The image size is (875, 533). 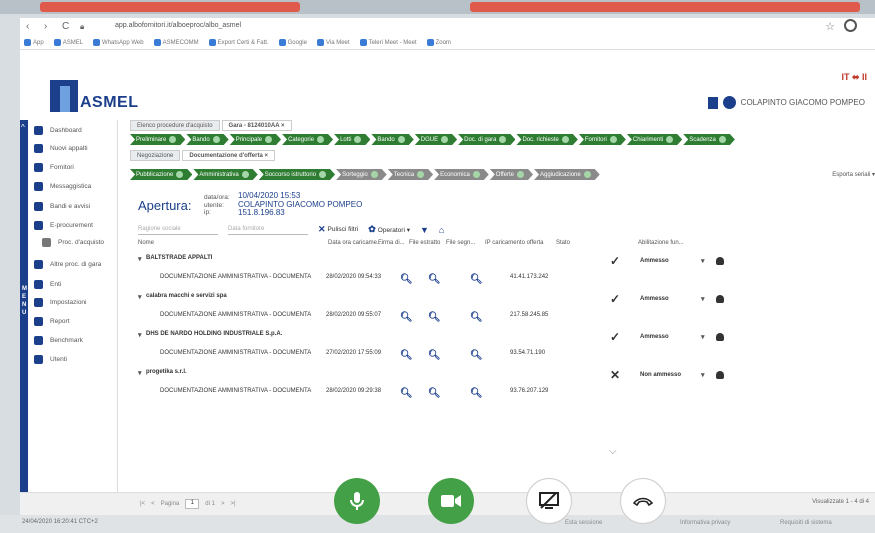 I want to click on hang-up-button, so click(x=643, y=501).